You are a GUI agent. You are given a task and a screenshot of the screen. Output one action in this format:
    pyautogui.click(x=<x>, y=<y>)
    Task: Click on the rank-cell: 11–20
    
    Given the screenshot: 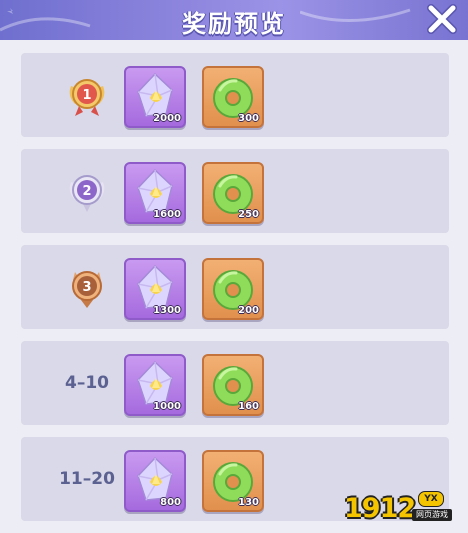 What is the action you would take?
    pyautogui.click(x=87, y=479)
    